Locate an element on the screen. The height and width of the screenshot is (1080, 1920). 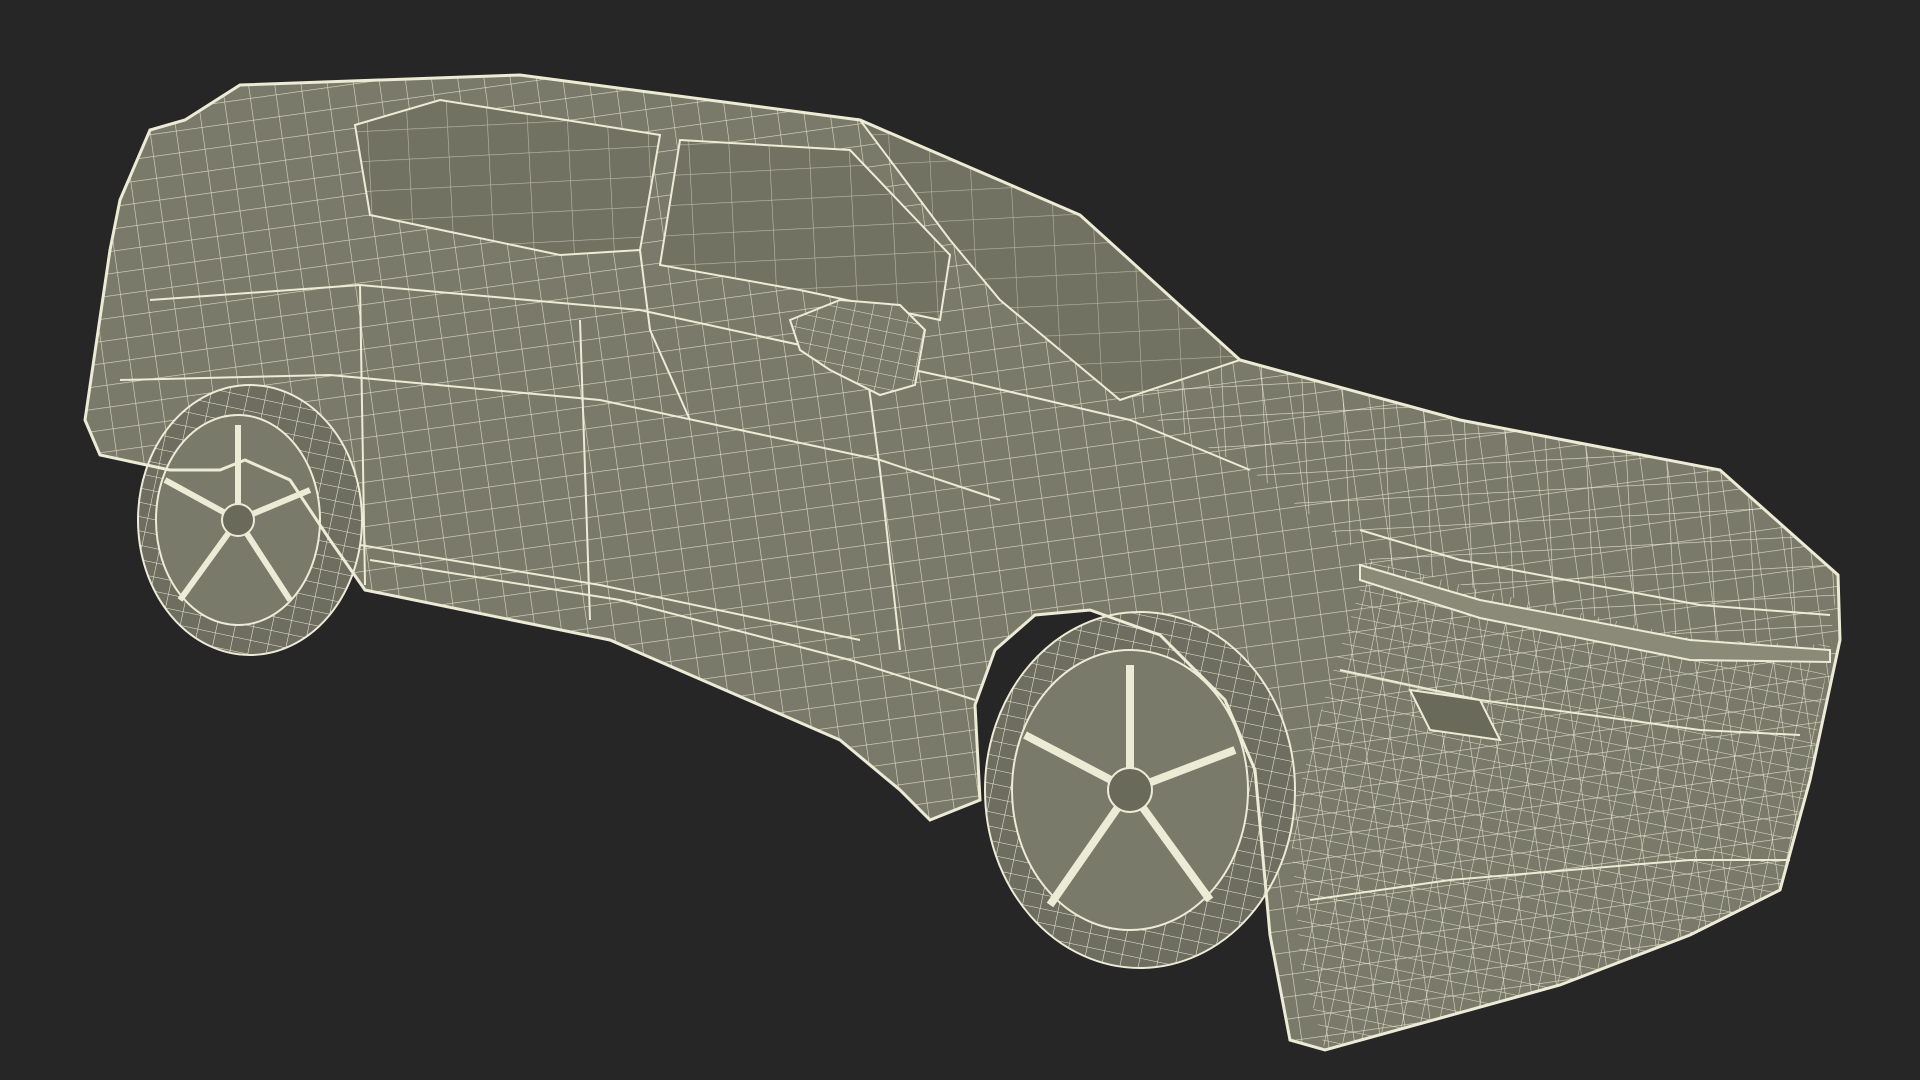
front-wheel is located at coordinates (1140, 790).